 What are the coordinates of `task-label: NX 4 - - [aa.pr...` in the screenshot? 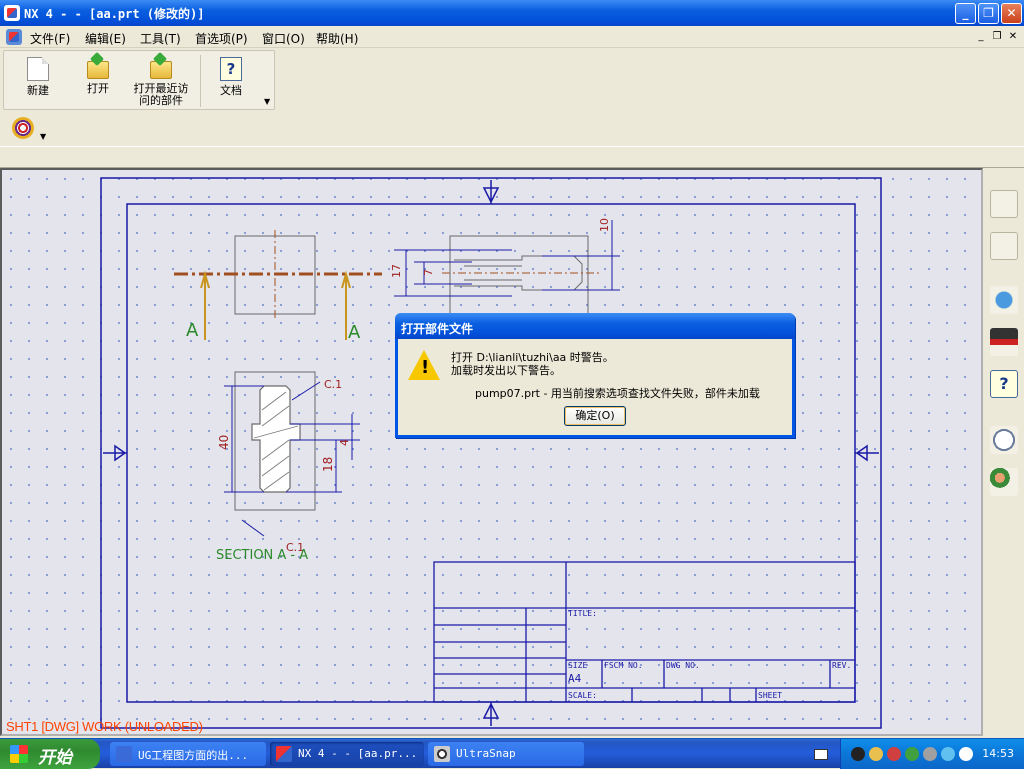 It's located at (358, 753).